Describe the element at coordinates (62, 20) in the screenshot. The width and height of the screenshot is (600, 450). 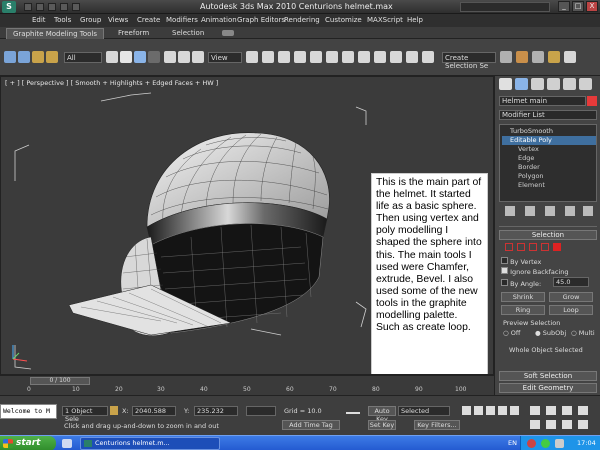
I see `menu-tools: Tools` at that location.